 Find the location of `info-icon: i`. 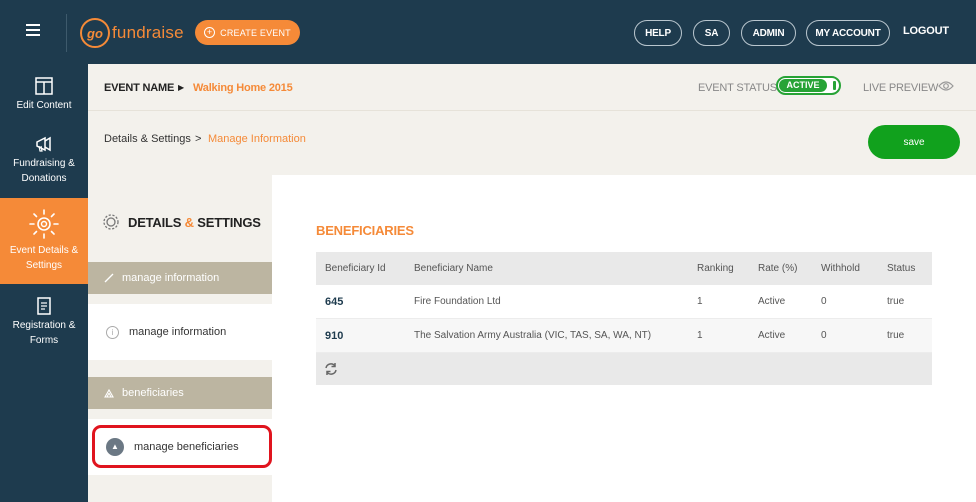

info-icon: i is located at coordinates (112, 332).